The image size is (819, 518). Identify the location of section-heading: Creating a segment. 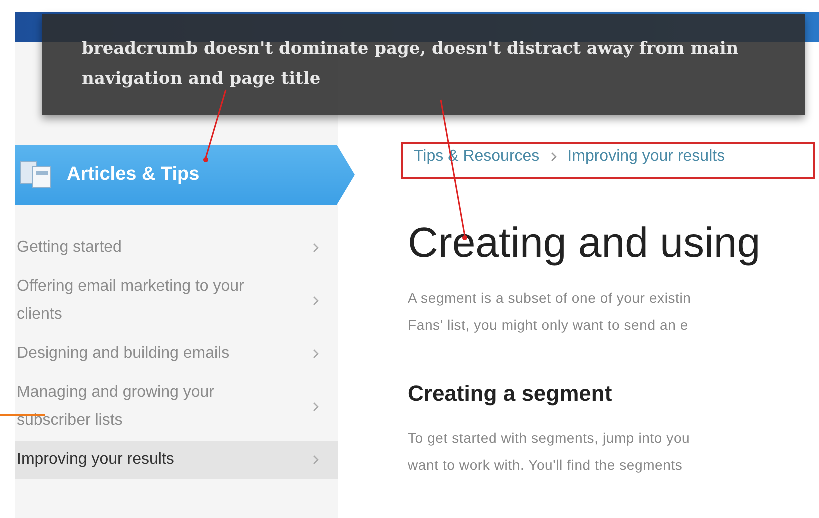
(511, 394).